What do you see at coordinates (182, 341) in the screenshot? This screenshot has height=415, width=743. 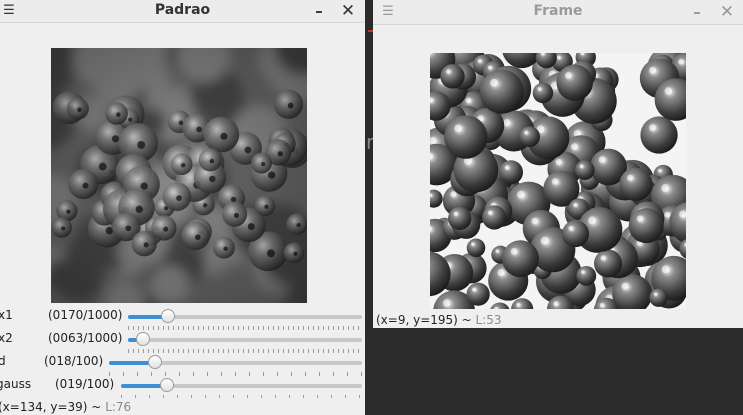 I see `trackbar-x2: x2 (0063/1000)` at bounding box center [182, 341].